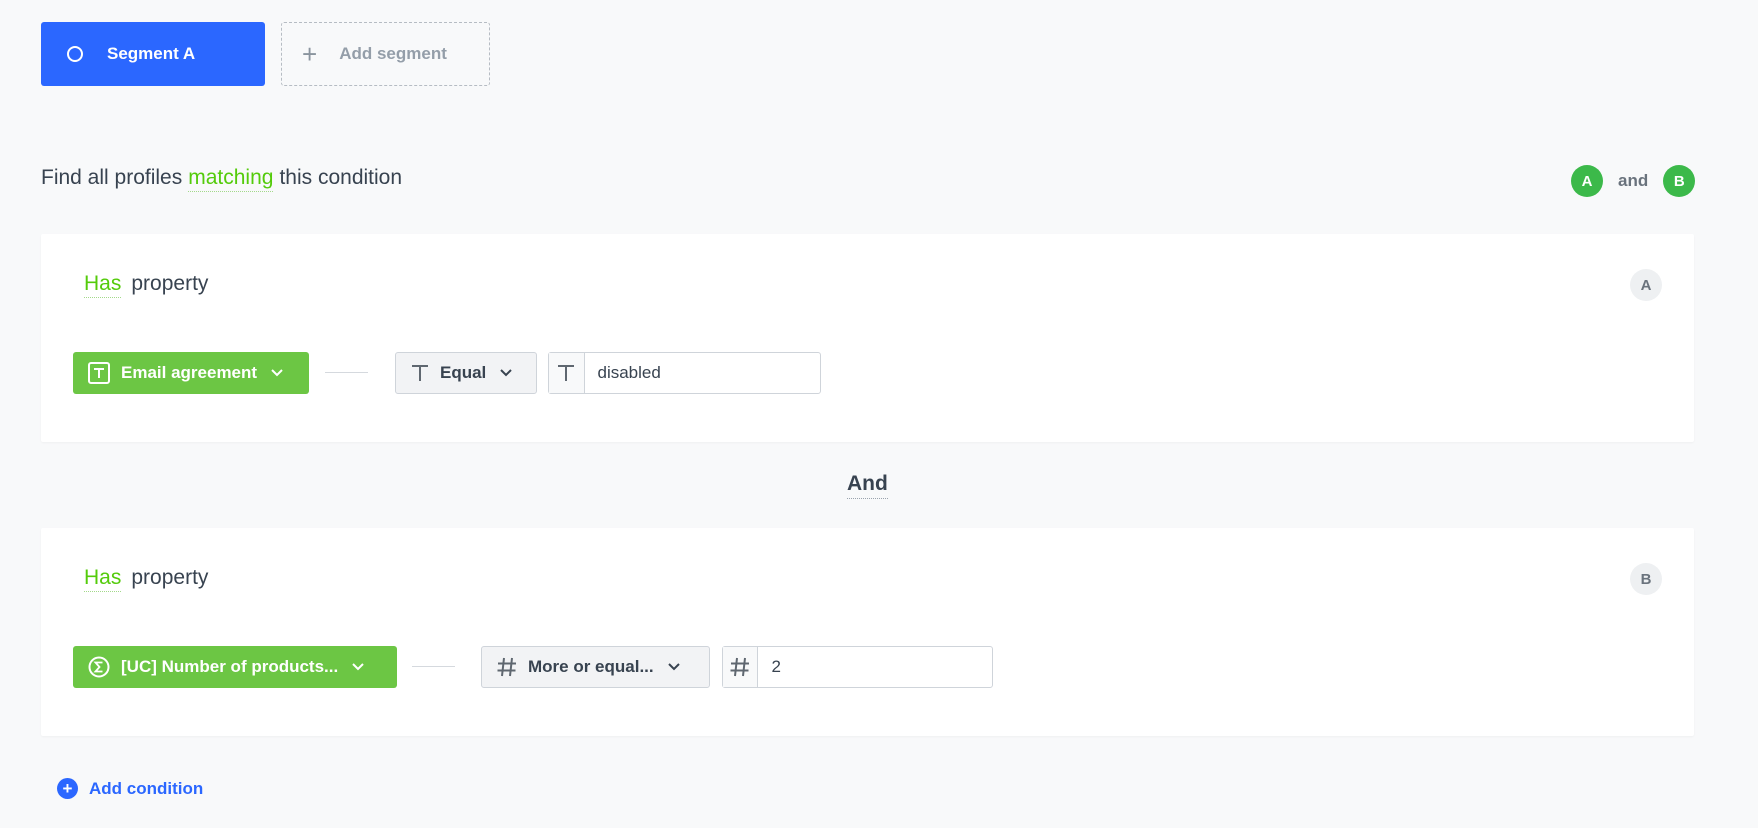 The image size is (1758, 828). I want to click on add-condition-button: + Add condition, so click(130, 788).